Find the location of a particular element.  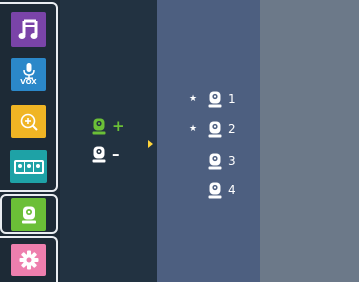

microphone-icon is located at coordinates (28, 71).